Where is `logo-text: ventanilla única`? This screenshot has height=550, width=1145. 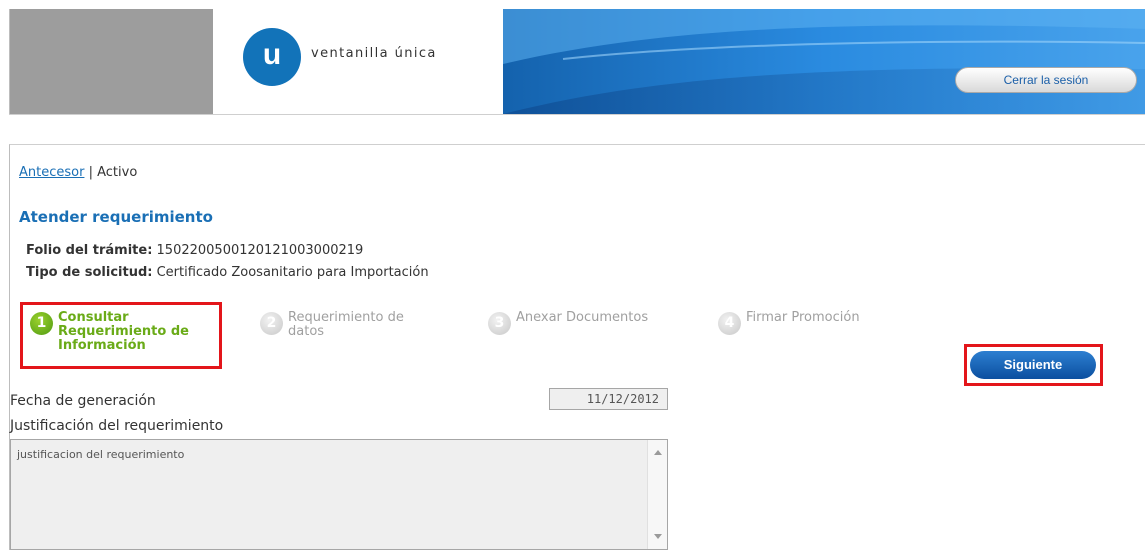
logo-text: ventanilla única is located at coordinates (374, 53).